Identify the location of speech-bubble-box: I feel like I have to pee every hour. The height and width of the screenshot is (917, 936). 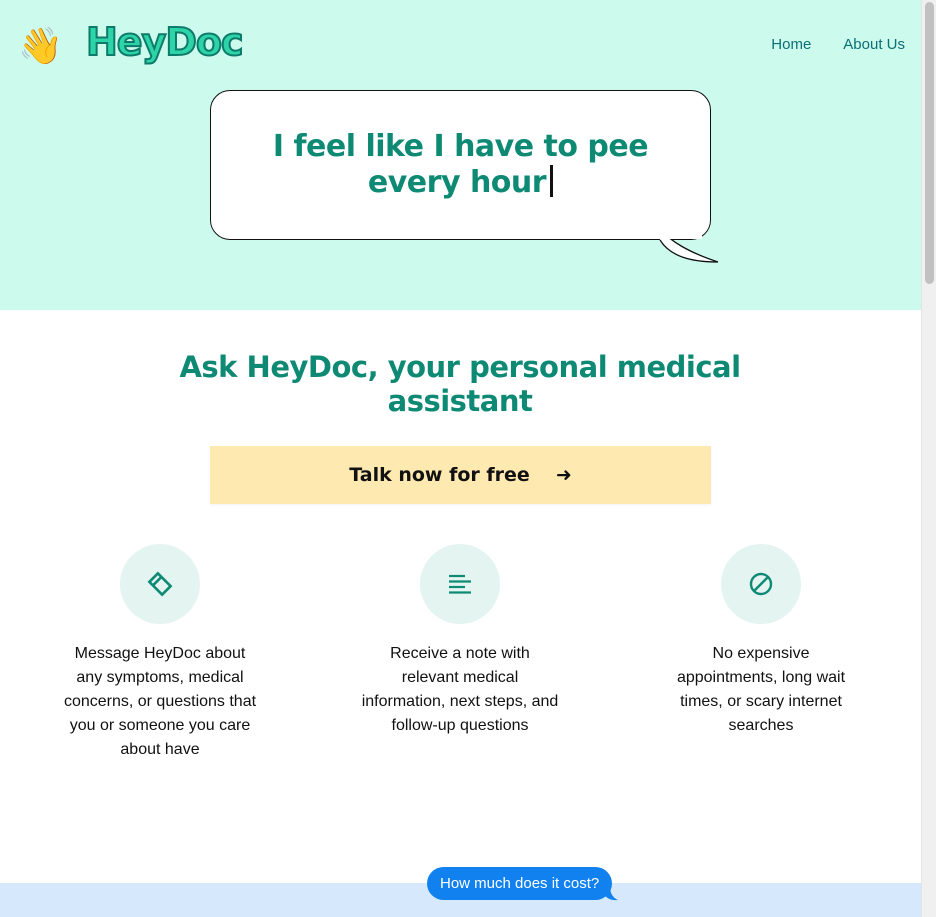
(460, 165).